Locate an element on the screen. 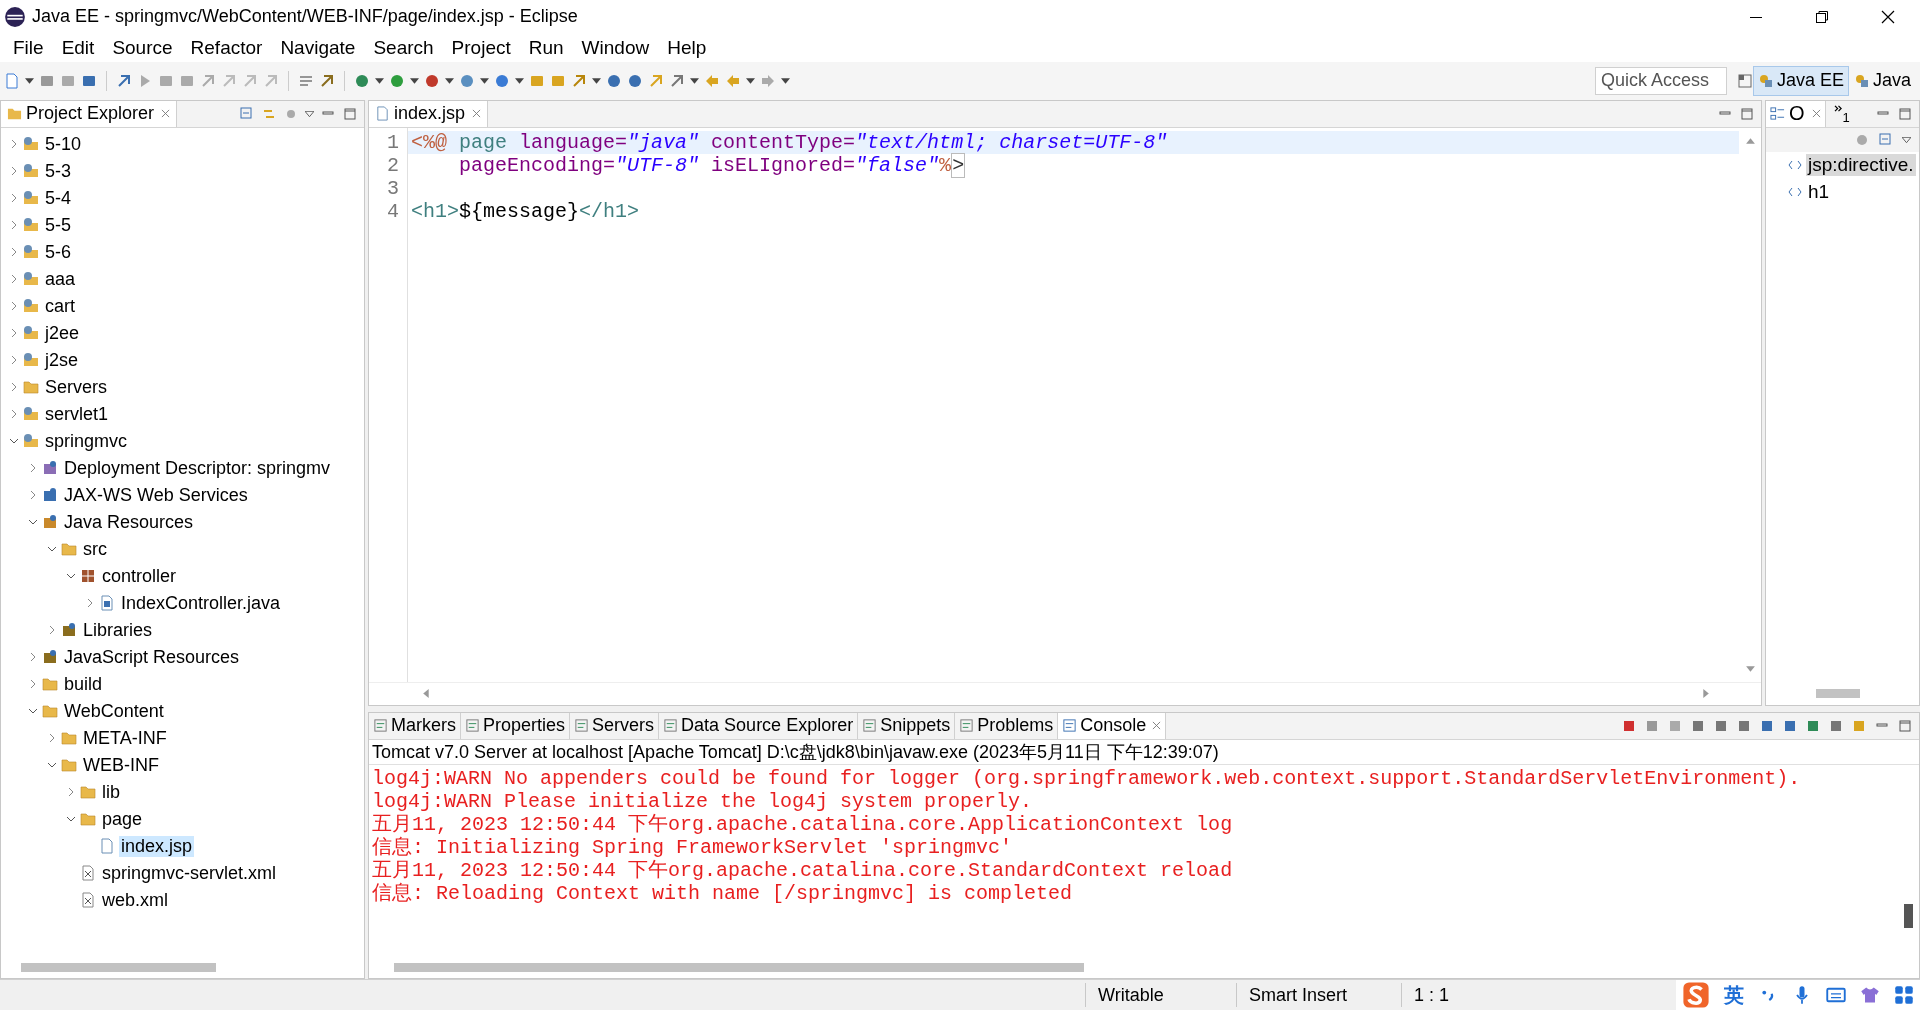 The image size is (1920, 1010). close-icon is located at coordinates (1888, 17).